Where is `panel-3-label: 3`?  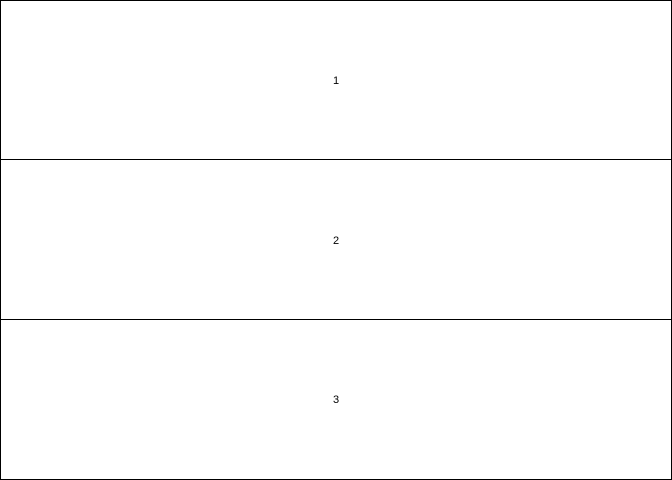
panel-3-label: 3 is located at coordinates (336, 400).